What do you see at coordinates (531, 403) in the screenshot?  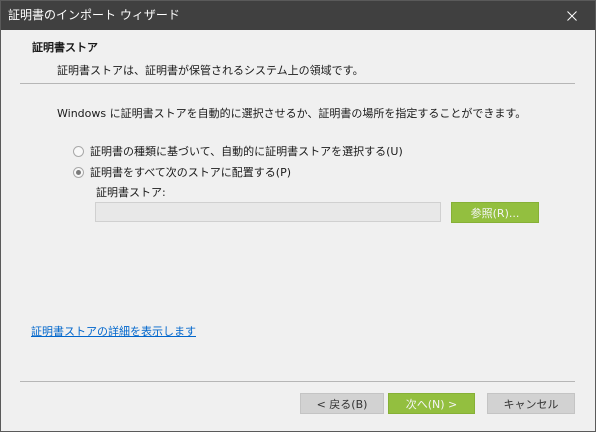 I see `cancel-button: キャンセル` at bounding box center [531, 403].